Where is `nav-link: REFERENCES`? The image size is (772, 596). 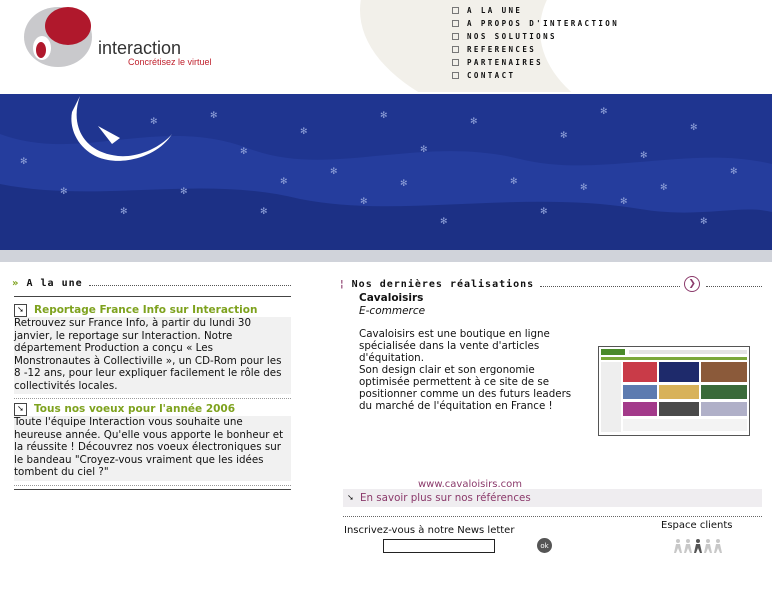 nav-link: REFERENCES is located at coordinates (501, 49).